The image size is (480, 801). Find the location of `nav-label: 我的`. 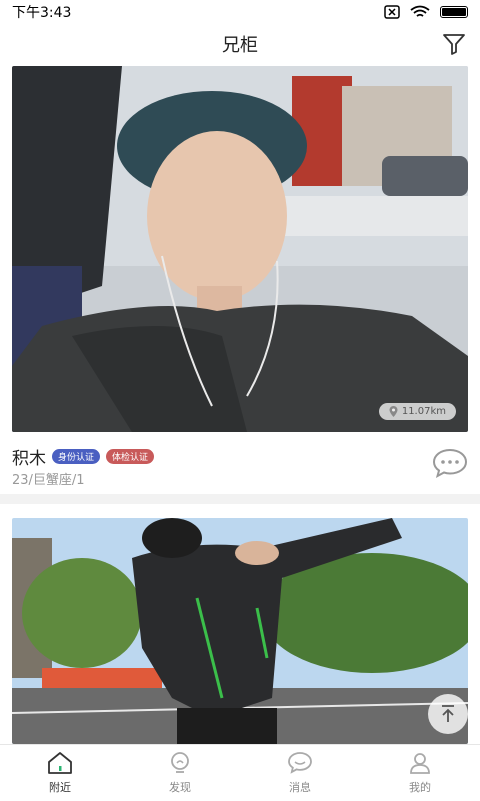

nav-label: 我的 is located at coordinates (420, 787).